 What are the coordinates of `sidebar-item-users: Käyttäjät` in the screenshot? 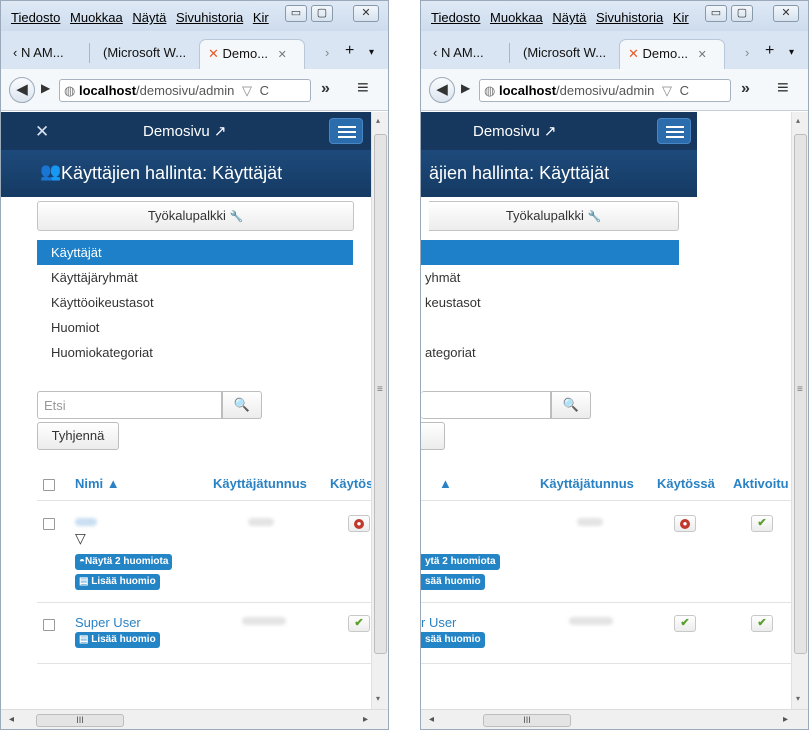 It's located at (195, 252).